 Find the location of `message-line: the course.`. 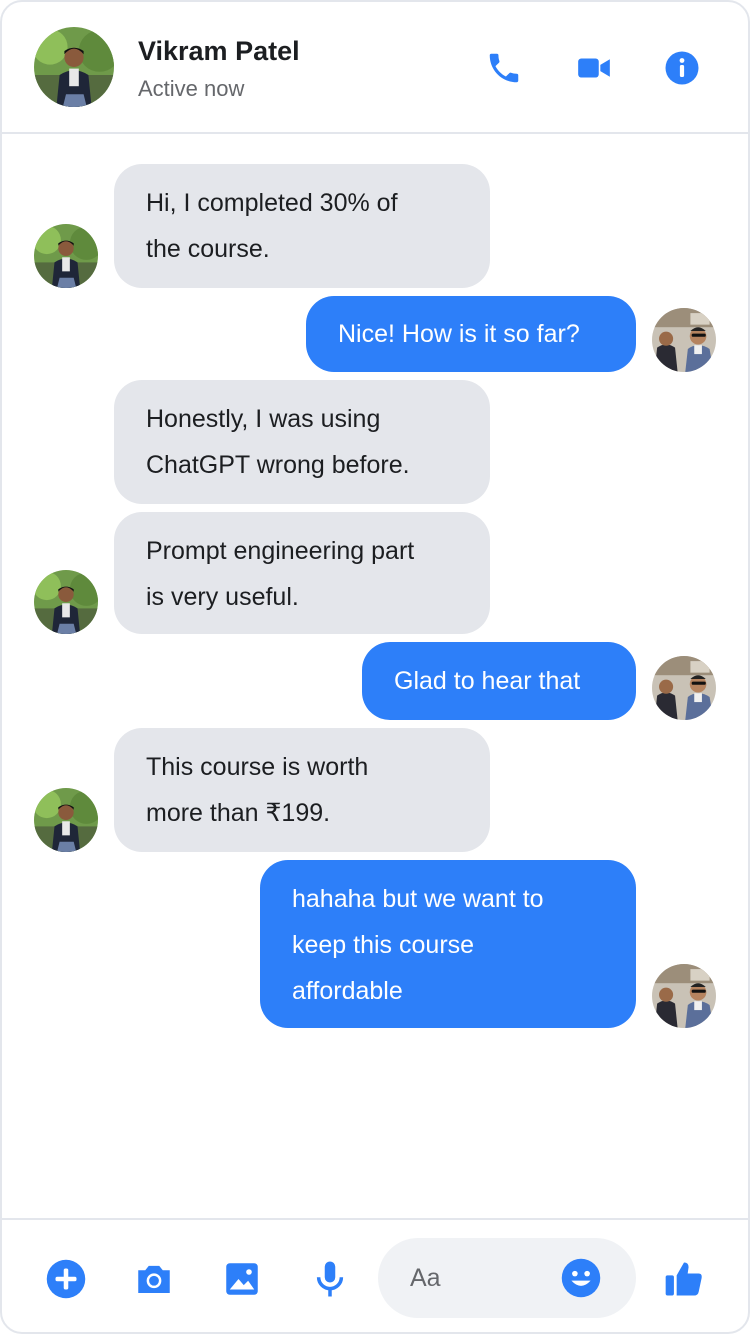

message-line: the course. is located at coordinates (208, 249).